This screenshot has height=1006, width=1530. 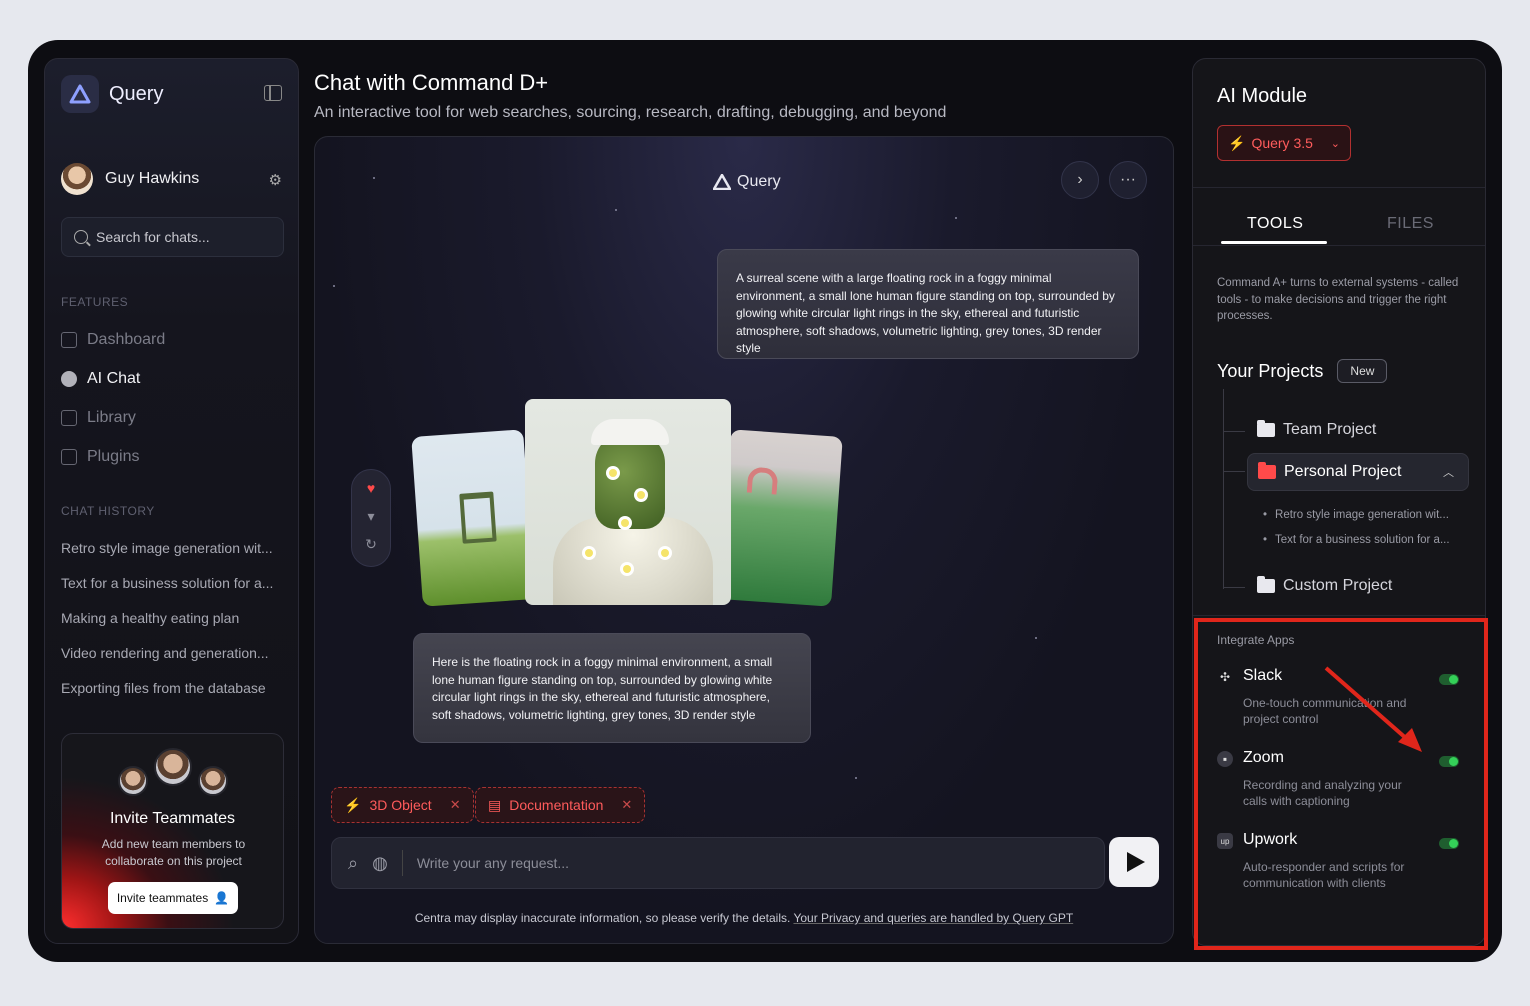 I want to click on figure-head, so click(x=630, y=481).